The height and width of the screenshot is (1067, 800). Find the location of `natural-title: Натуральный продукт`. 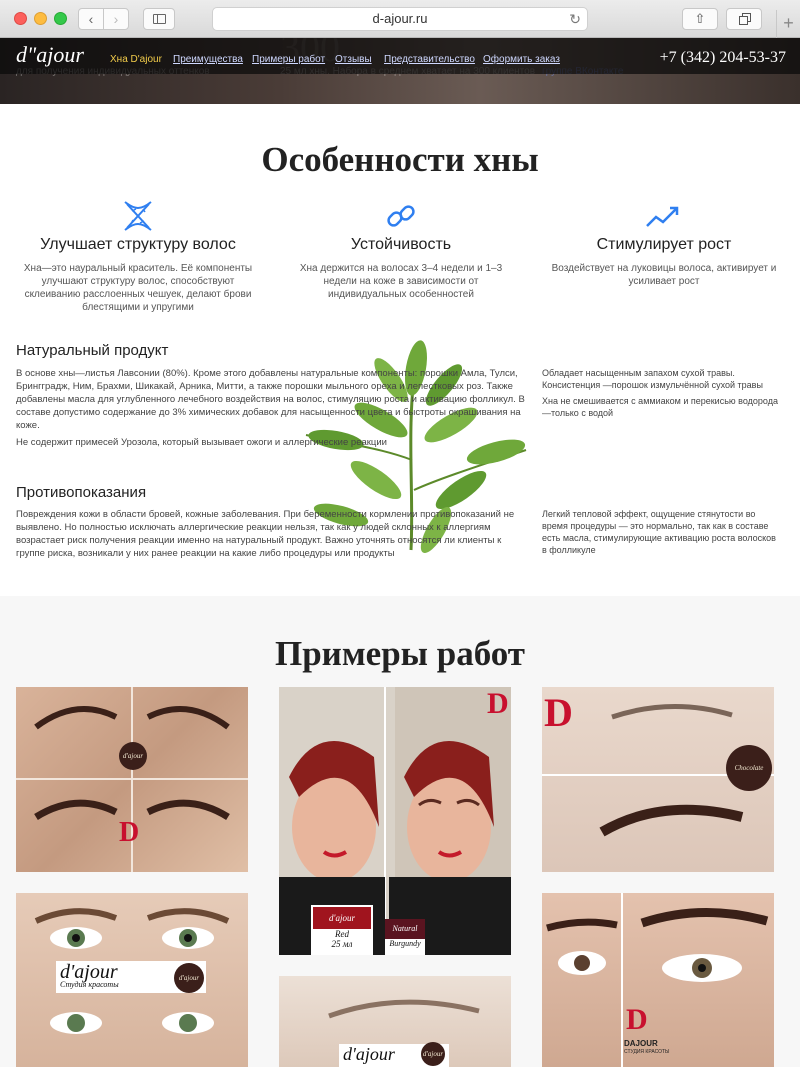

natural-title: Натуральный продукт is located at coordinates (92, 350).